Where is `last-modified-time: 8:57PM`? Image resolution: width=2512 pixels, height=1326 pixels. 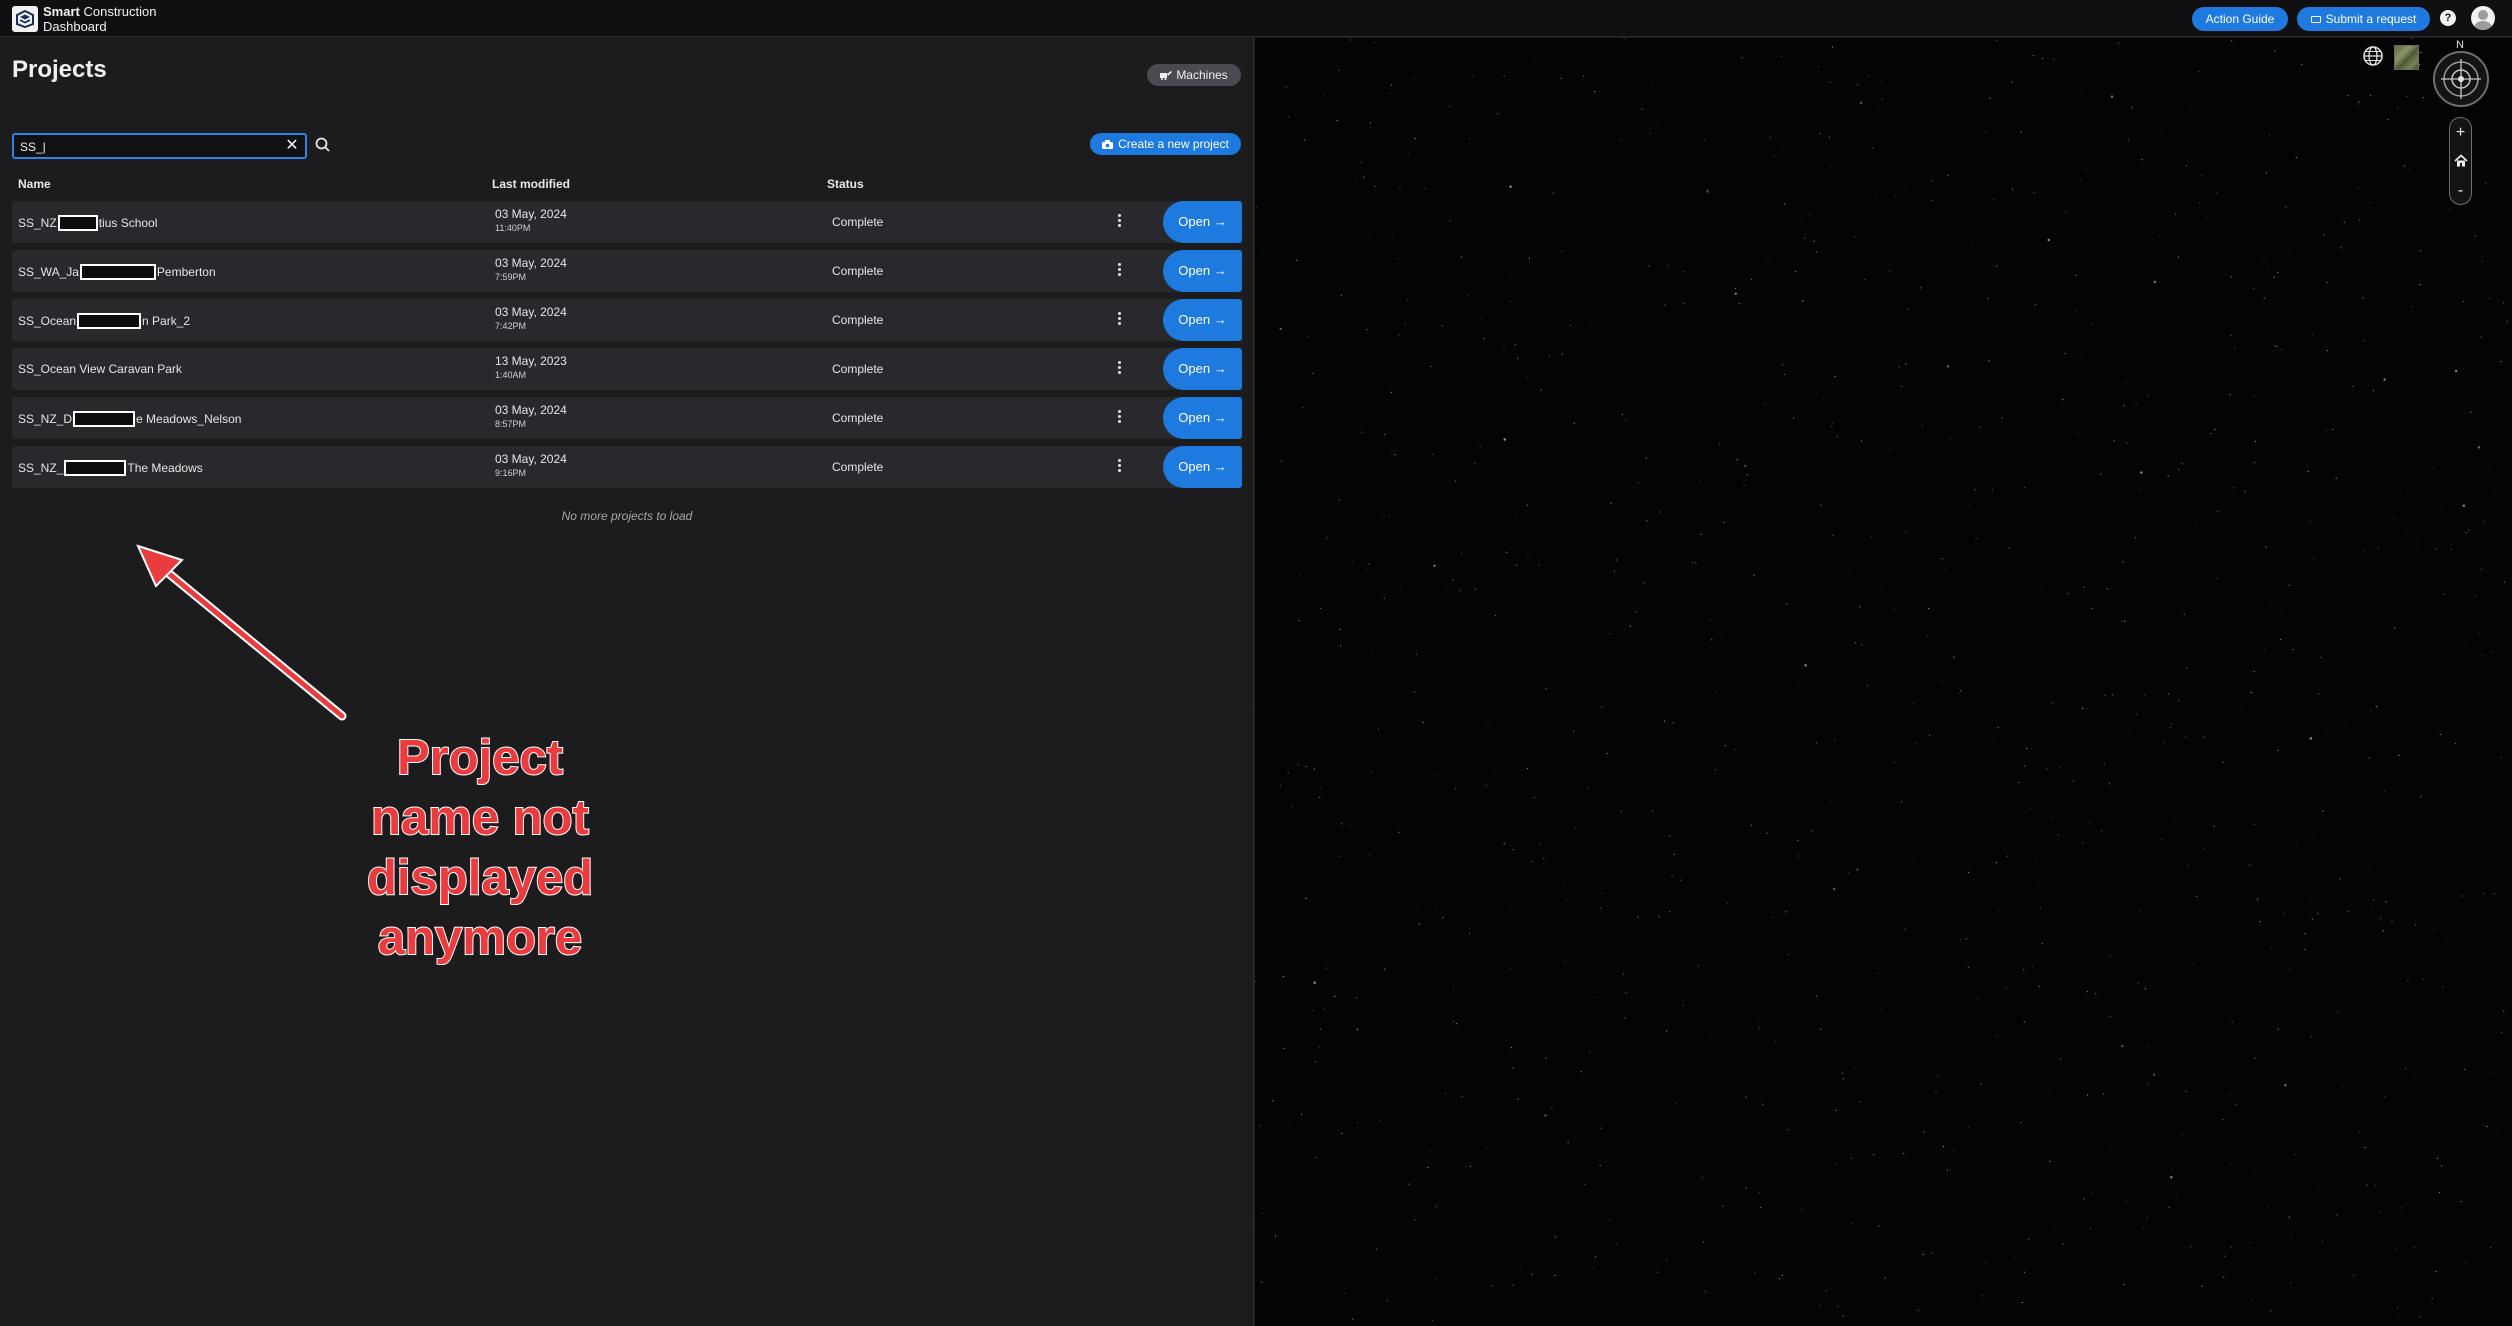
last-modified-time: 8:57PM is located at coordinates (511, 424).